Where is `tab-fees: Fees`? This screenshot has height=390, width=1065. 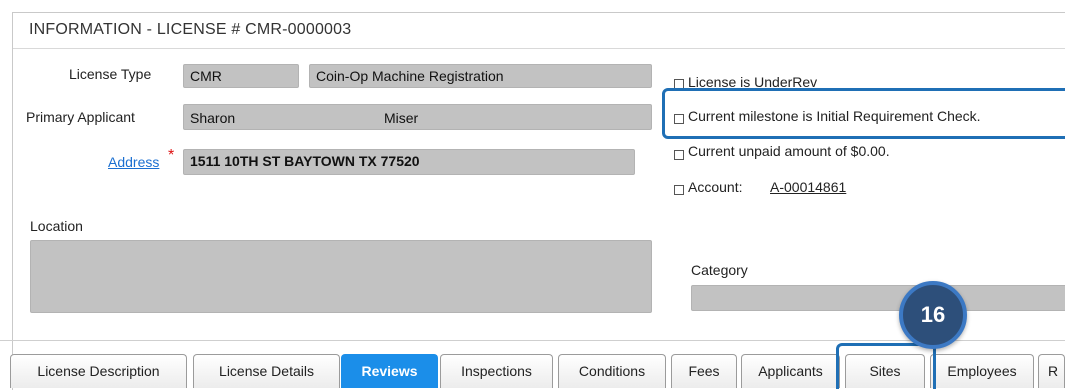
tab-fees: Fees is located at coordinates (704, 371).